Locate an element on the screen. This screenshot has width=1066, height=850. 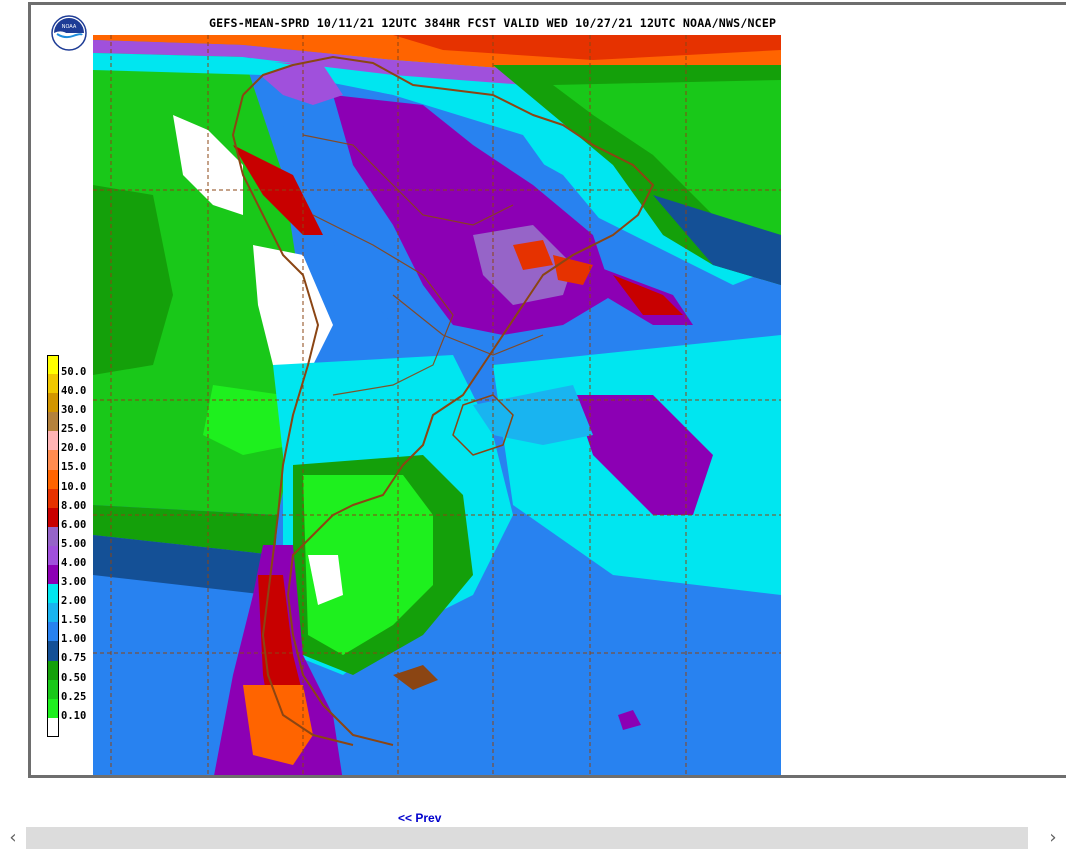
legend-row: 4.00 is located at coordinates (77, 556).